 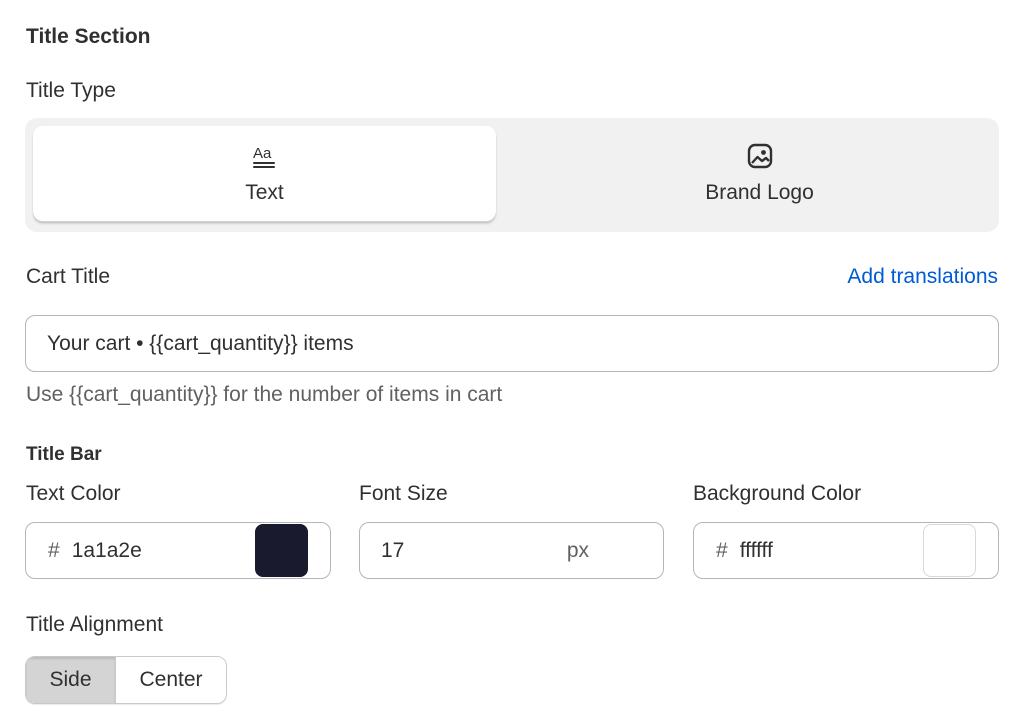 I want to click on alignment-center-button: Center, so click(x=170, y=680).